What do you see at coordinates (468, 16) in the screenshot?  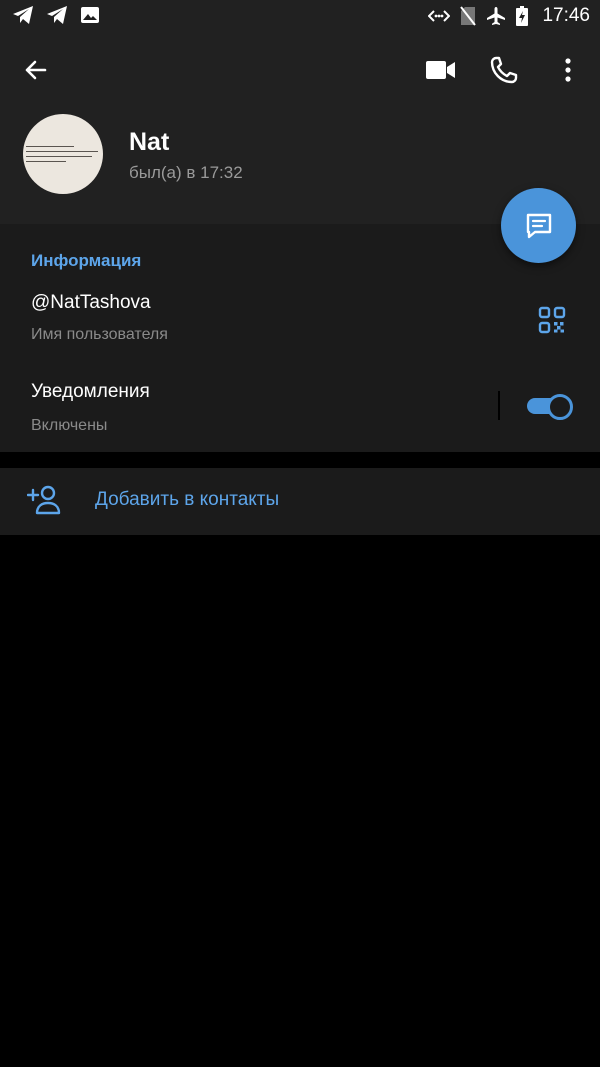 I see `no-sim-icon` at bounding box center [468, 16].